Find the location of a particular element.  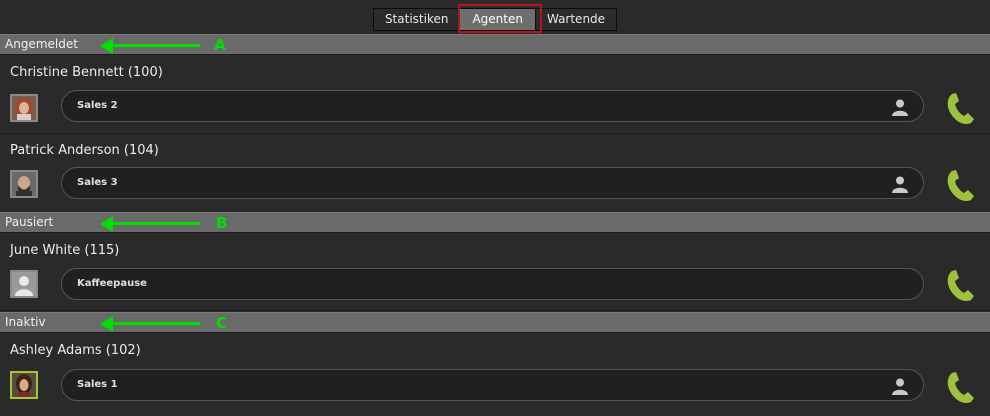

status-text: Sales 1 is located at coordinates (97, 384).